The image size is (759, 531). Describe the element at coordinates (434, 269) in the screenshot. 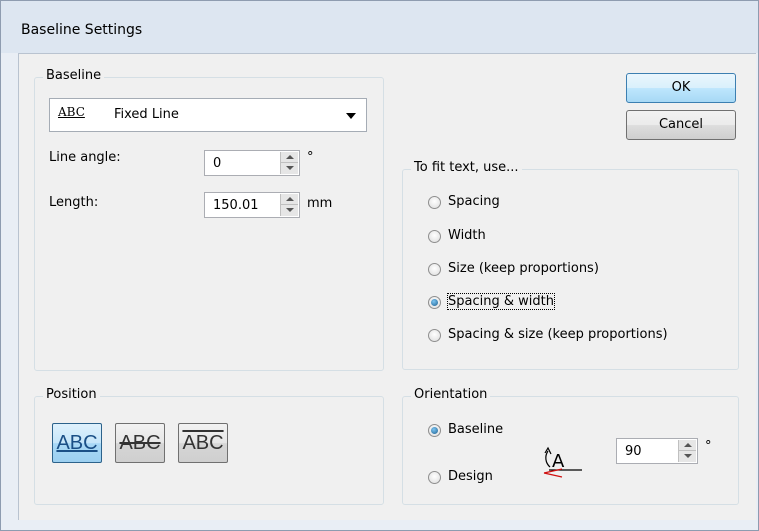

I see `radio-size` at that location.